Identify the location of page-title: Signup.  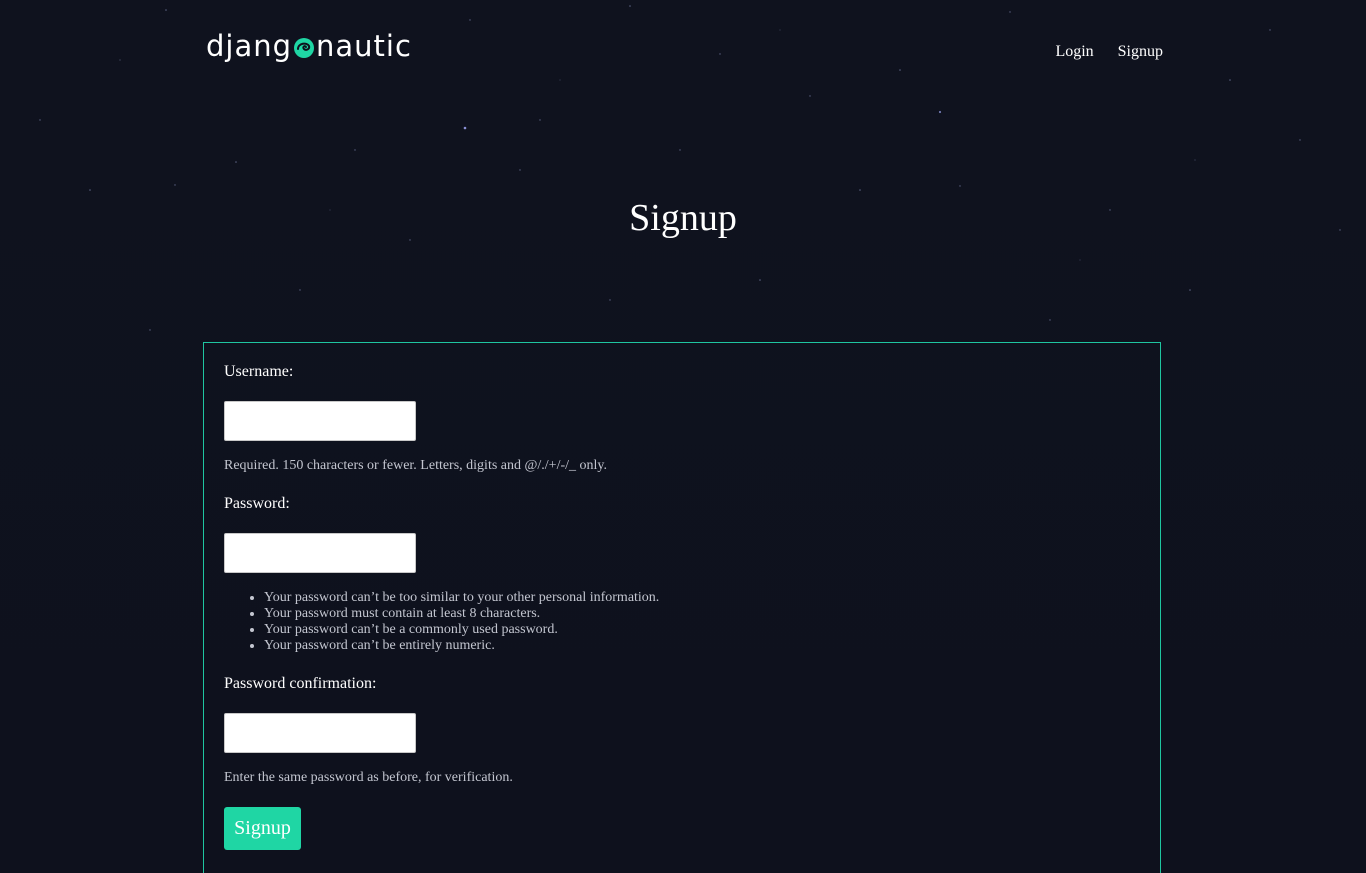
(683, 218).